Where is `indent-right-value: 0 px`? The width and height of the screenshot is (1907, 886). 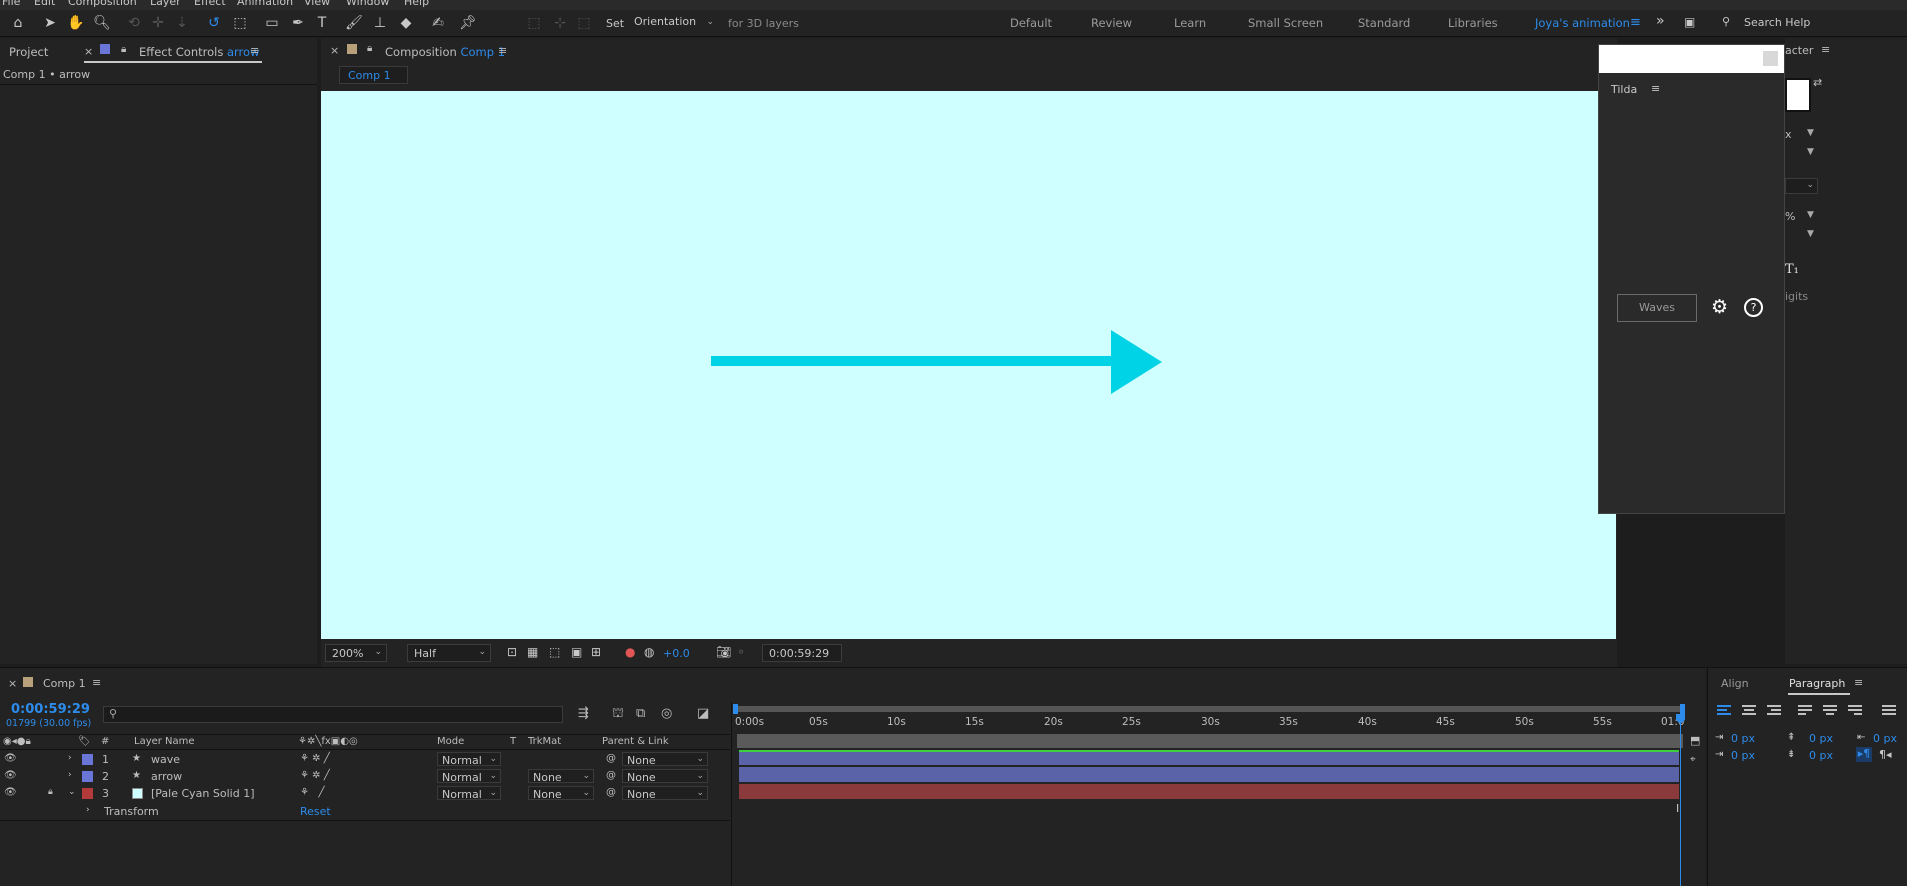 indent-right-value: 0 px is located at coordinates (1885, 738).